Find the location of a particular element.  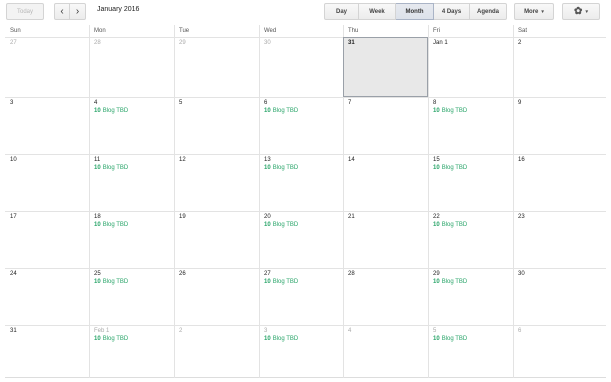

today-button: Today is located at coordinates (25, 11).